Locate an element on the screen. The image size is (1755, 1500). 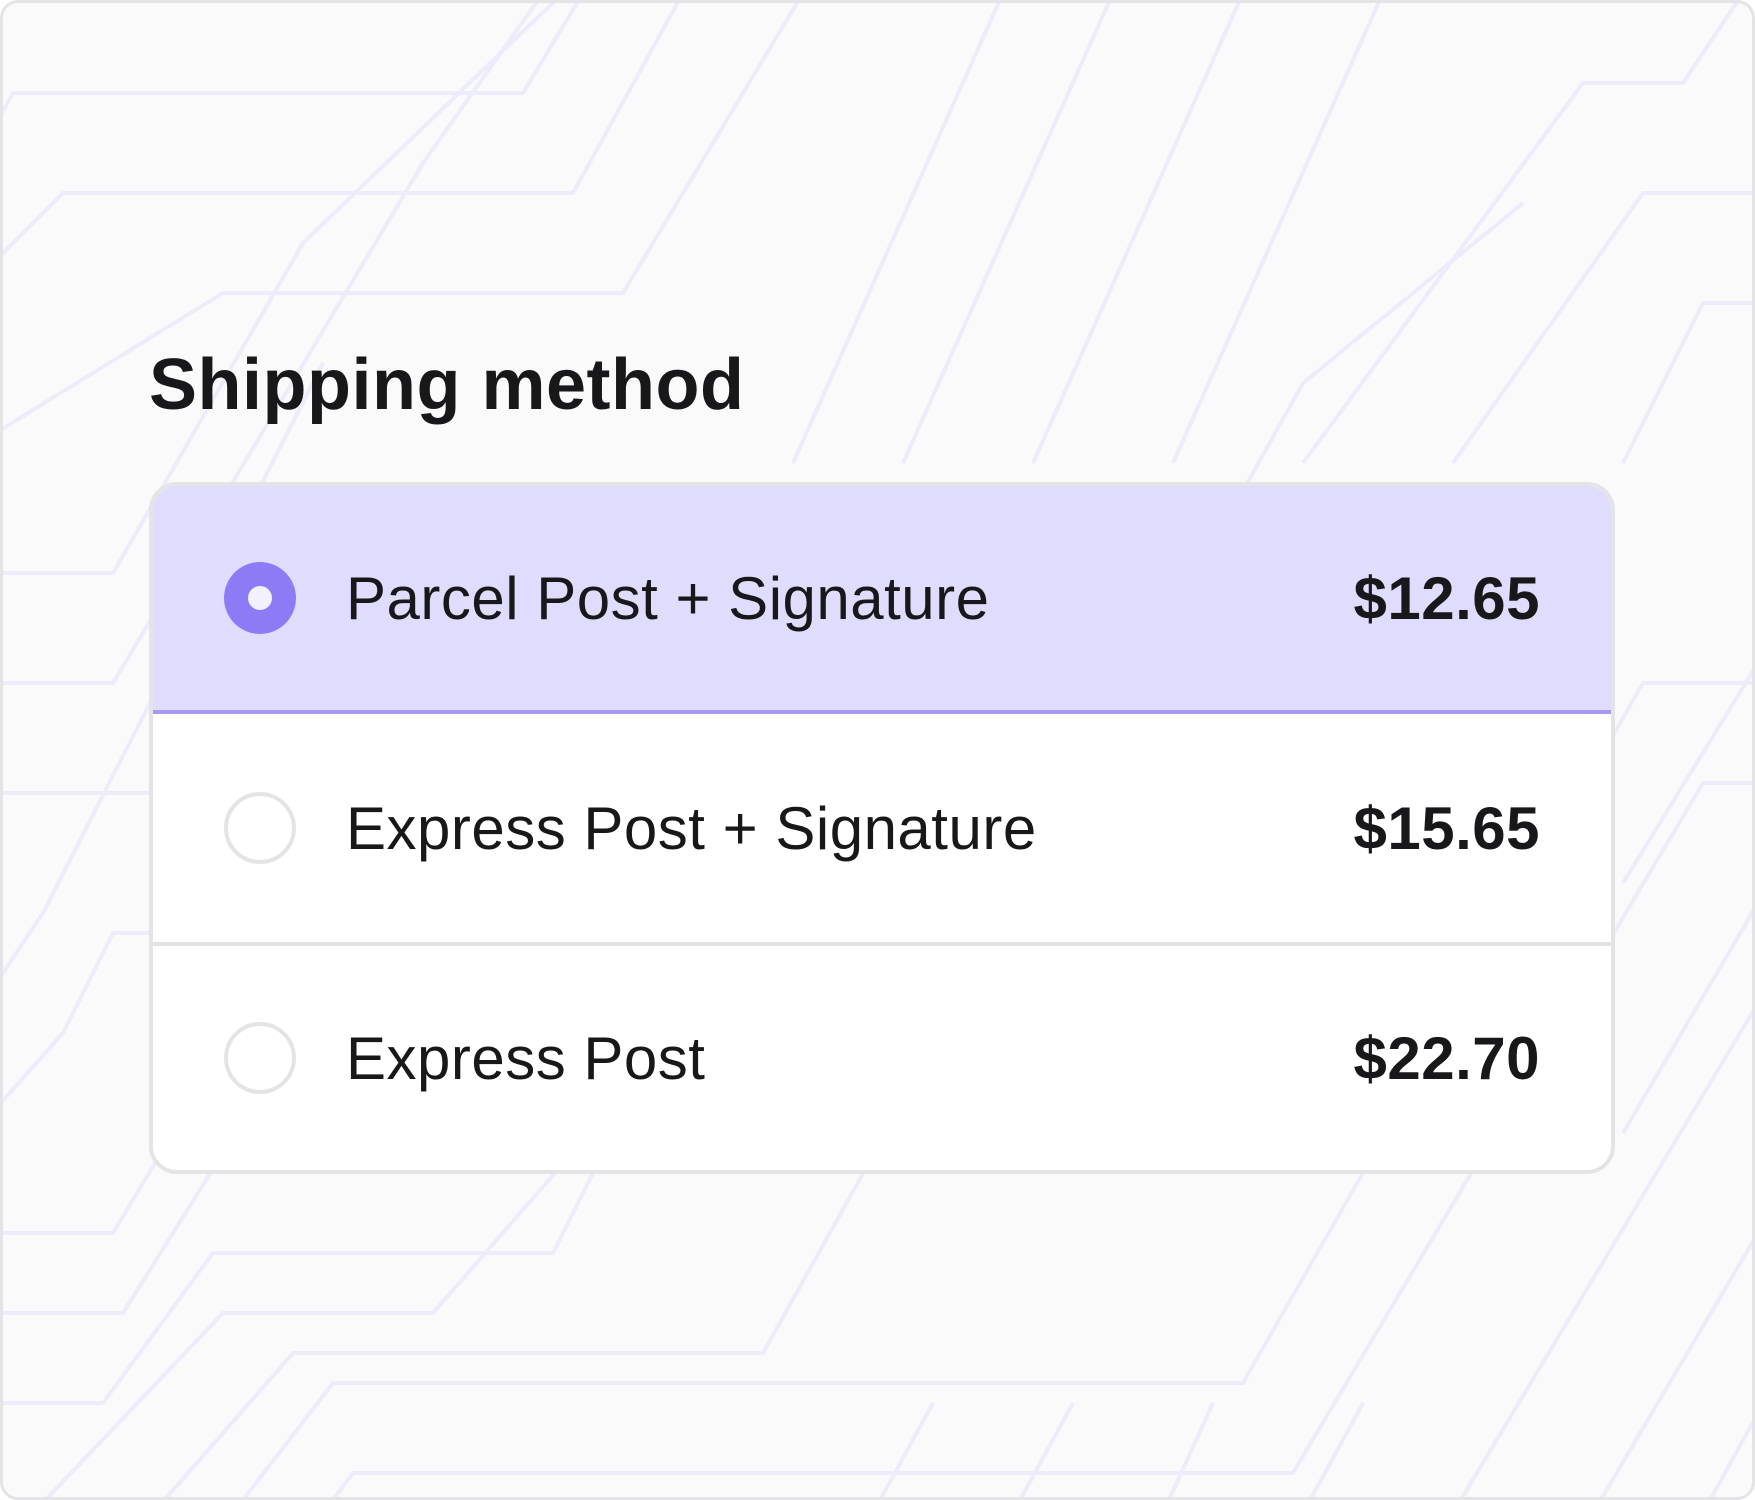
shipping-option-price: $15.65 is located at coordinates (1446, 828).